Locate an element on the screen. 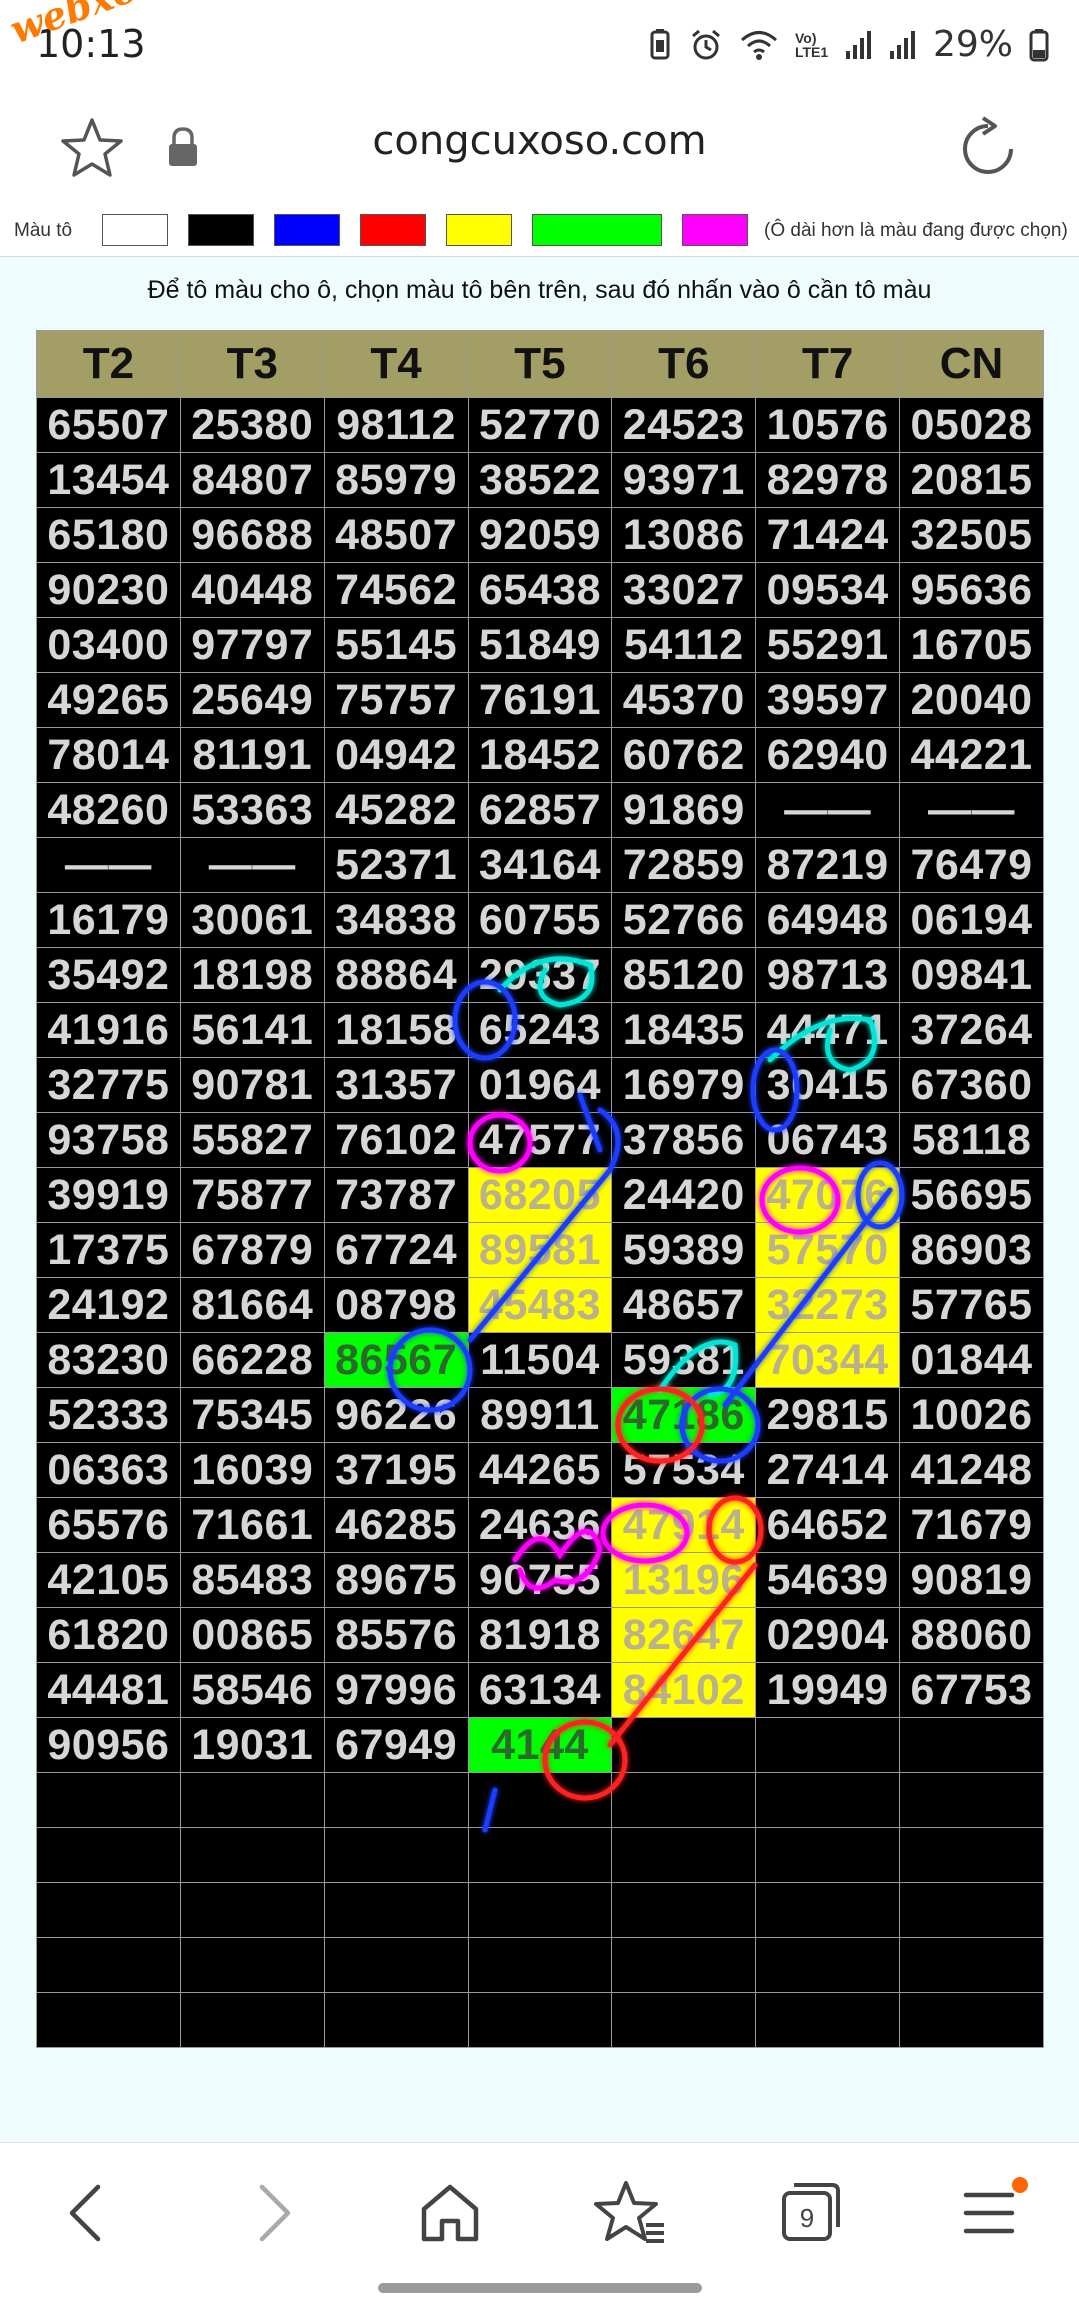  grid-cell: 90230 is located at coordinates (108, 590).